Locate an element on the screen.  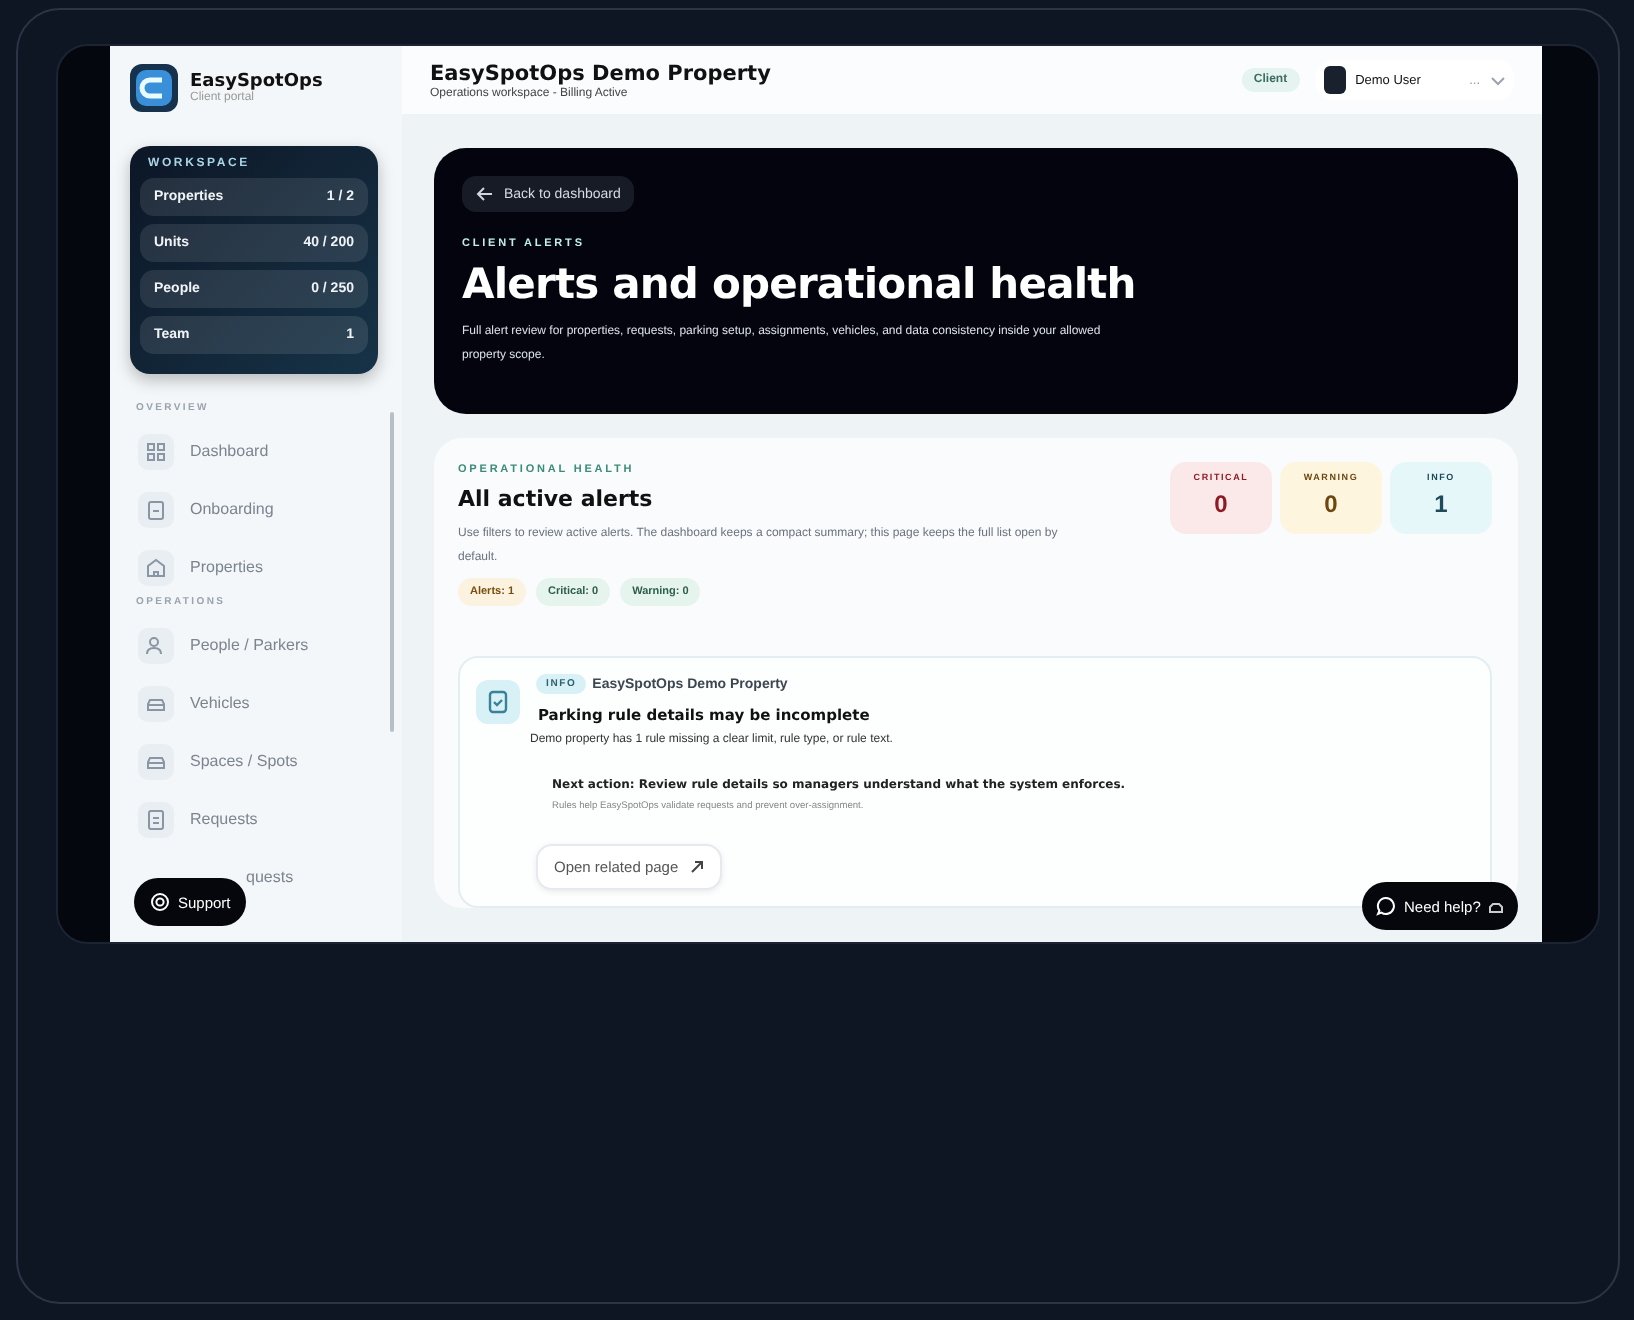
clipboard-check-icon is located at coordinates (498, 702).